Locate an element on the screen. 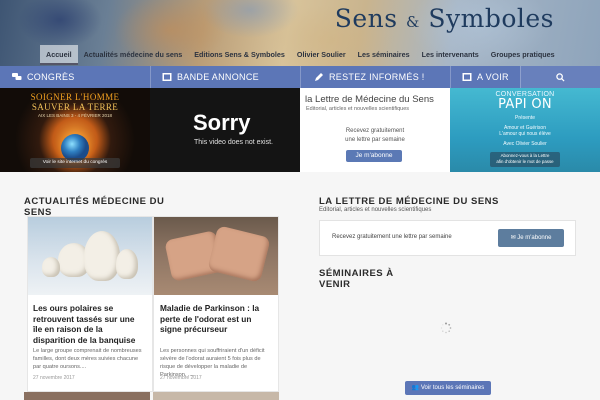  lettre-panel-text-2: une lettre par semaine is located at coordinates (375, 140).